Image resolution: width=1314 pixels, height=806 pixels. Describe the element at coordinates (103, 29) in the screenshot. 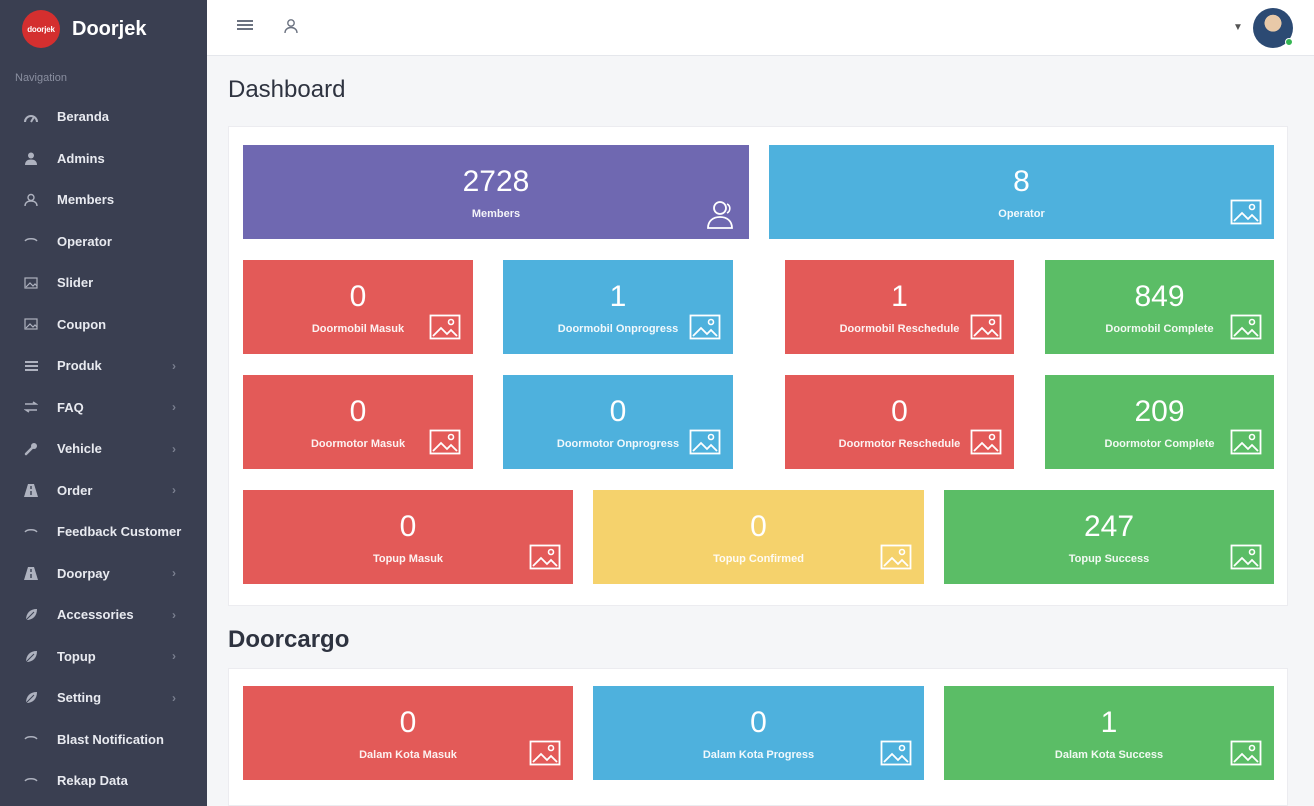

I see `brand: doorjek Doorjek` at that location.